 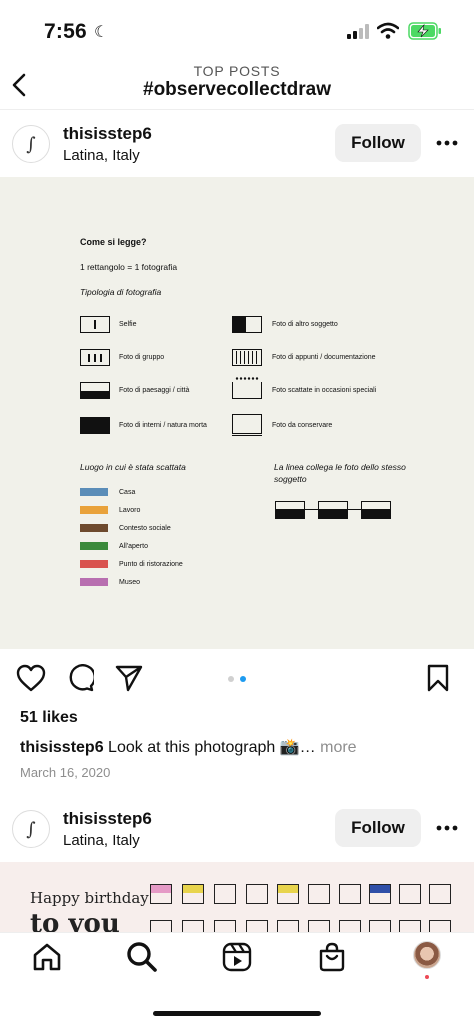 What do you see at coordinates (163, 425) in the screenshot?
I see `type-label: Foto di interni / natura morta` at bounding box center [163, 425].